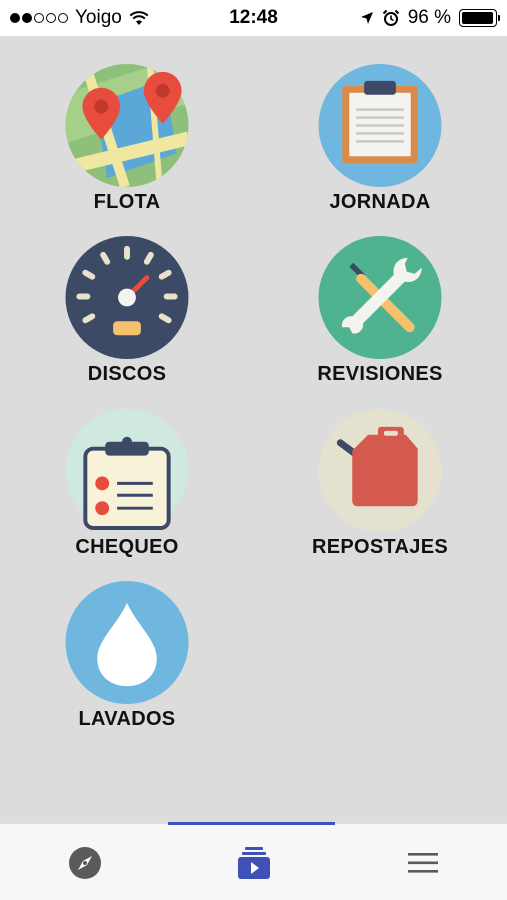  I want to click on compass-icon, so click(84, 862).